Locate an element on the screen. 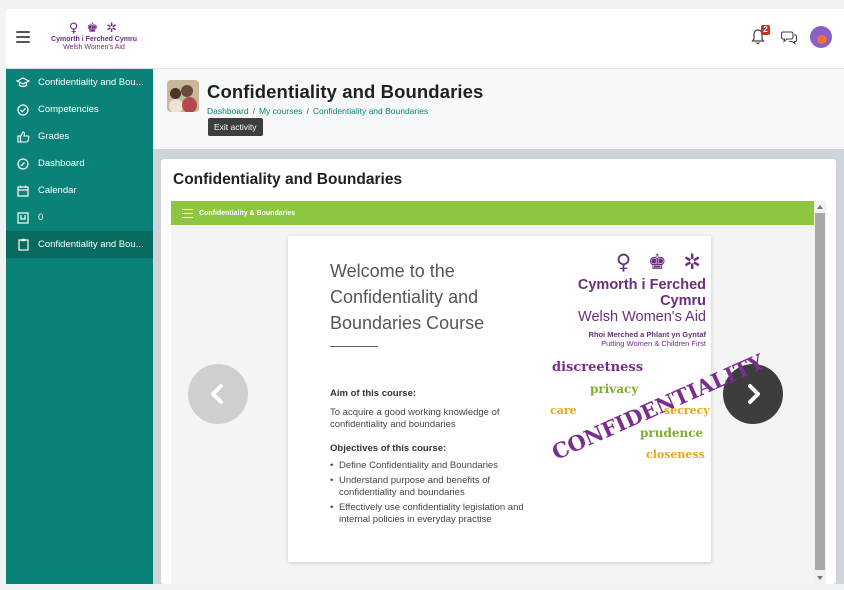  breadcrumb-my-courses: My courses is located at coordinates (280, 111).